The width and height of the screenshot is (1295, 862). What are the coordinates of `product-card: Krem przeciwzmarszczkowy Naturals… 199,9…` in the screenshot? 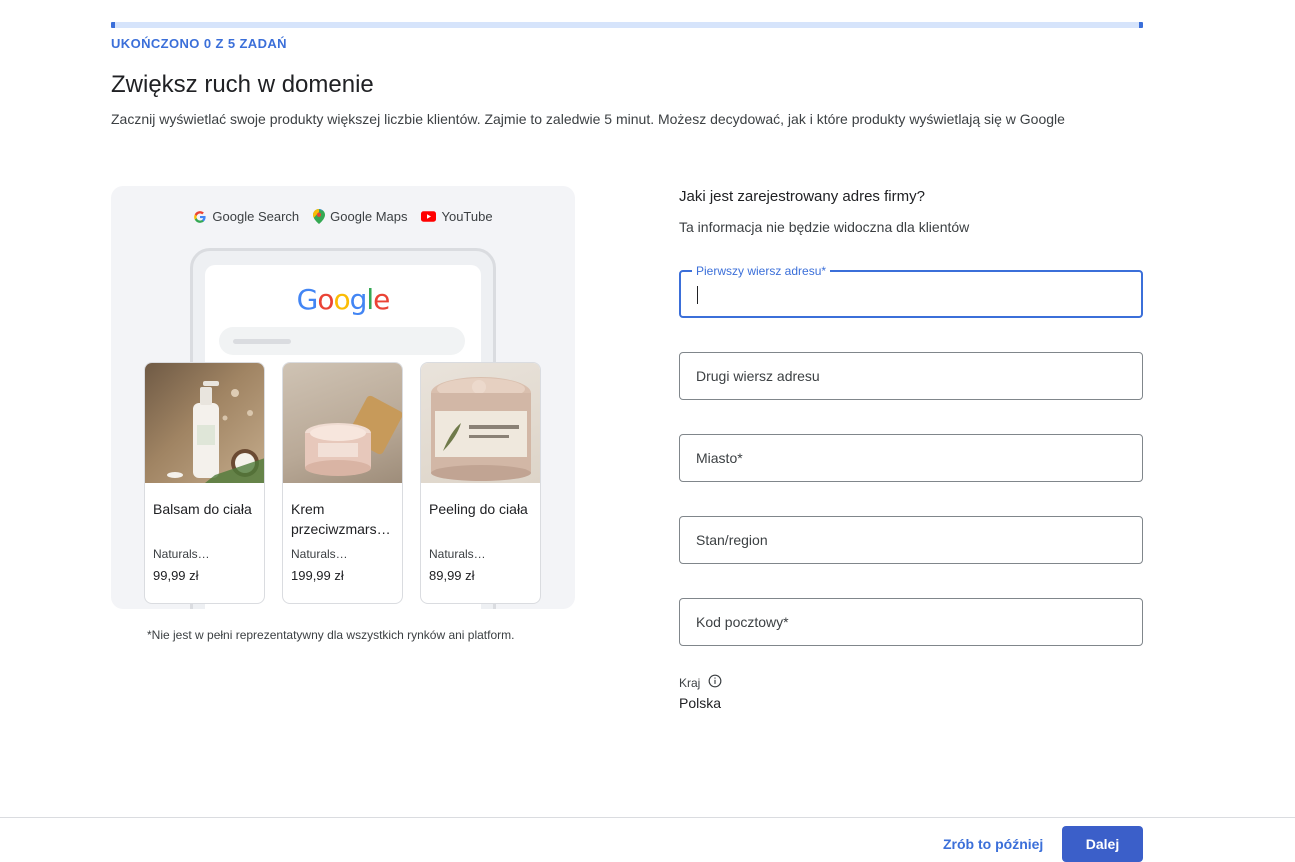 It's located at (342, 483).